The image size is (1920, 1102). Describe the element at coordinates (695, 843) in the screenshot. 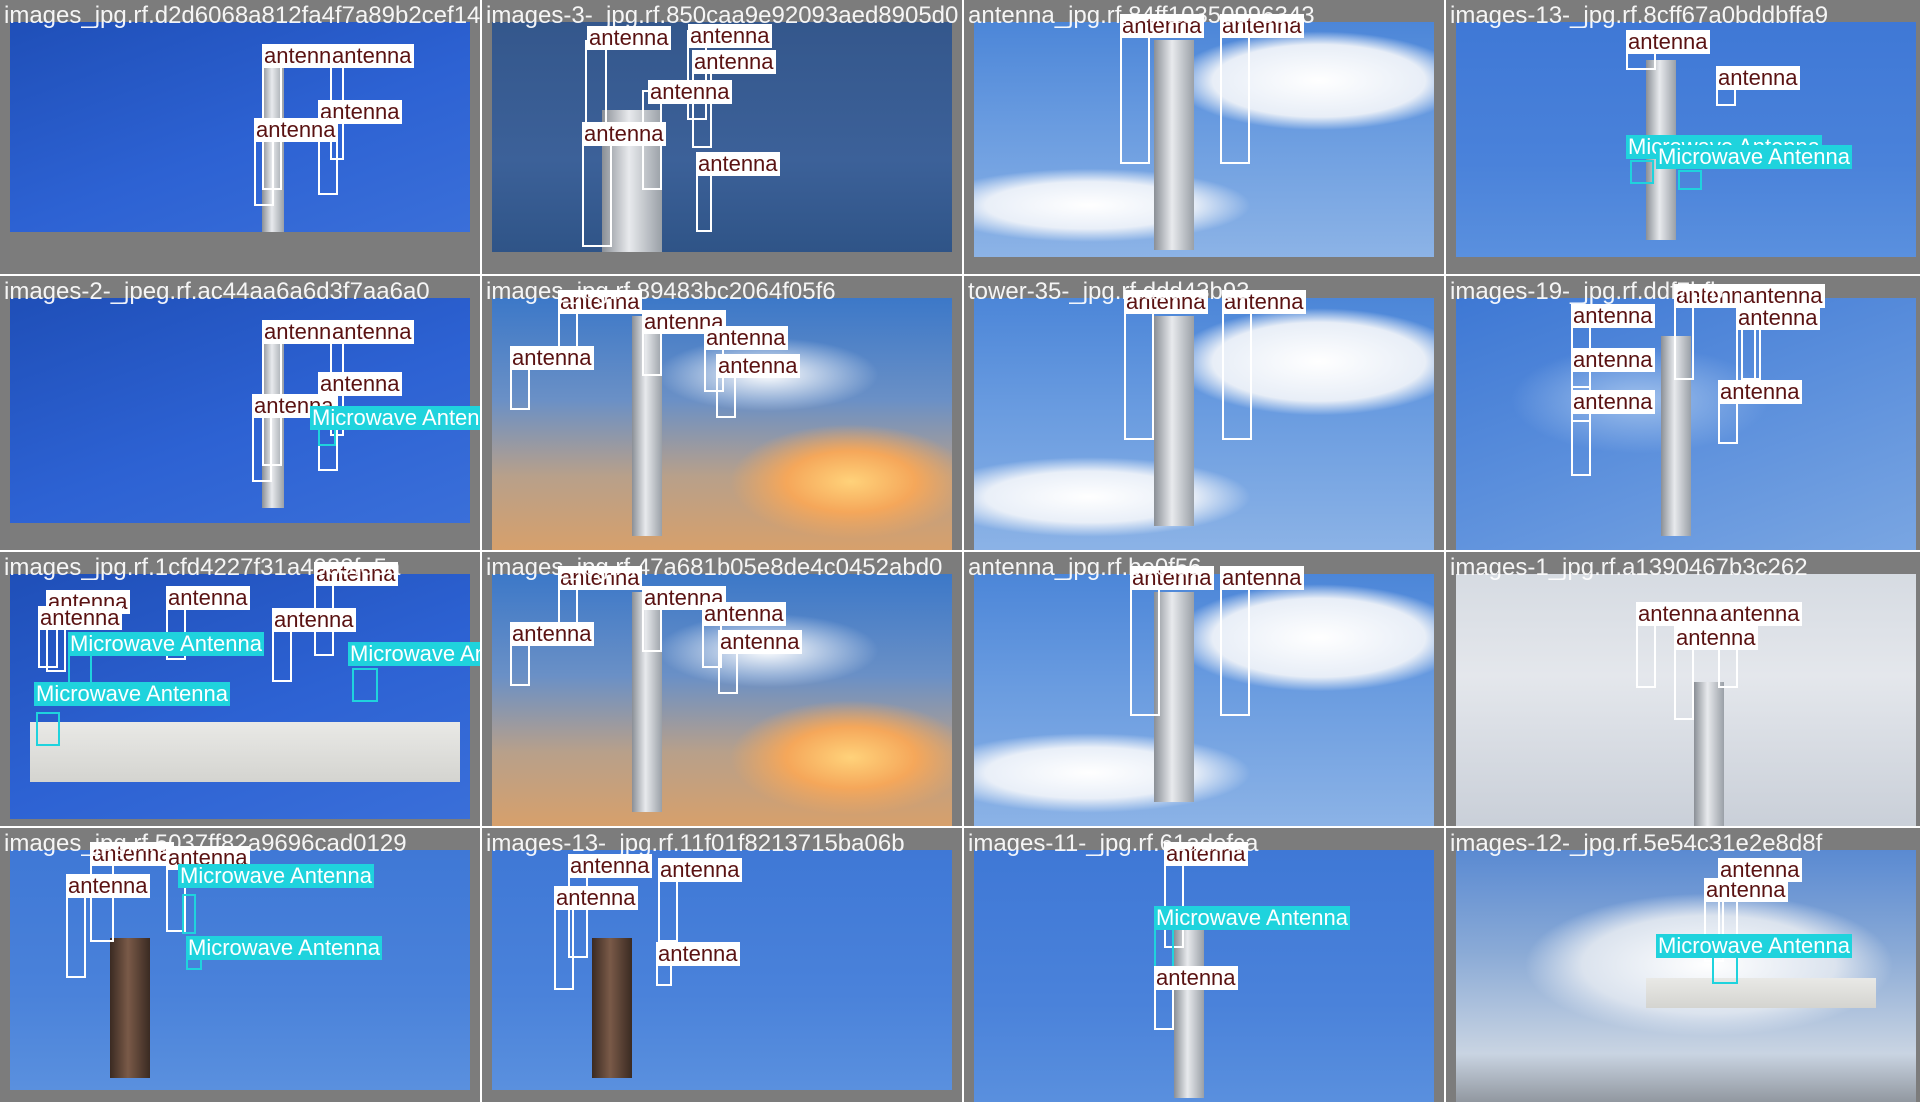

I see `tile-filename: images-13-_jpg.rf.11f01f8213715ba06b` at that location.